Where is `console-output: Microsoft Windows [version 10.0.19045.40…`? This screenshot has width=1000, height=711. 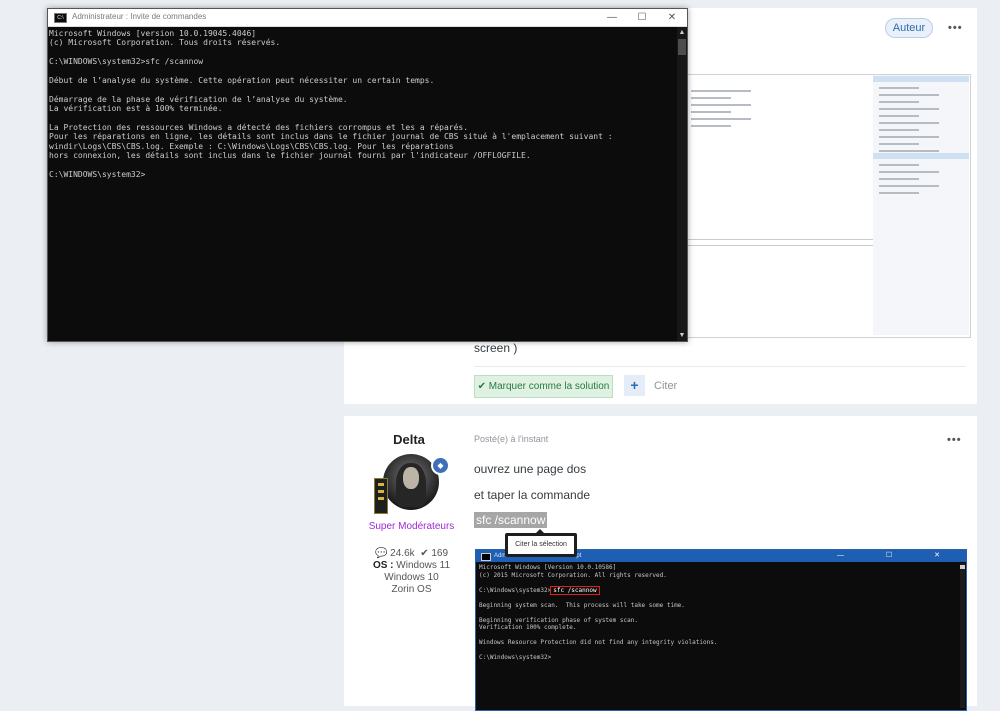
console-output: Microsoft Windows [version 10.0.19045.40… is located at coordinates (367, 103).